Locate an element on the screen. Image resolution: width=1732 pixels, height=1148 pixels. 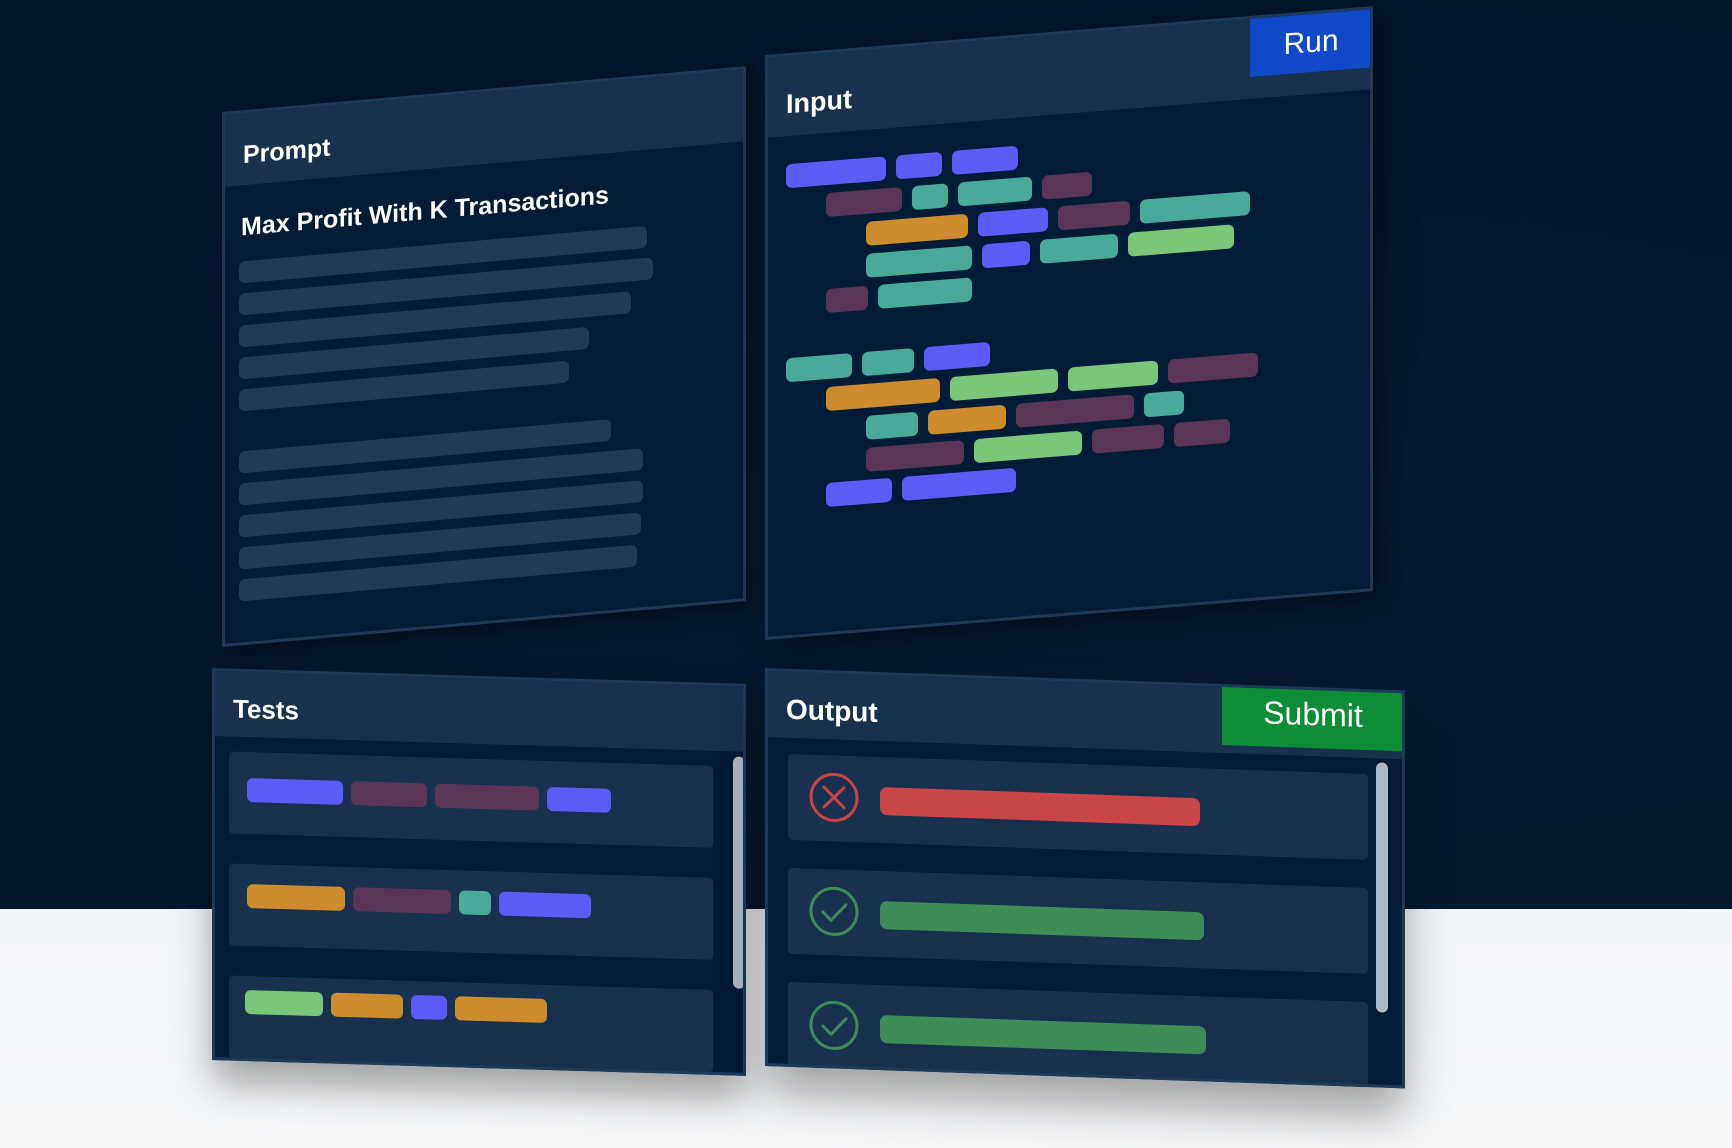
tests-panel: Tests is located at coordinates (479, 872).